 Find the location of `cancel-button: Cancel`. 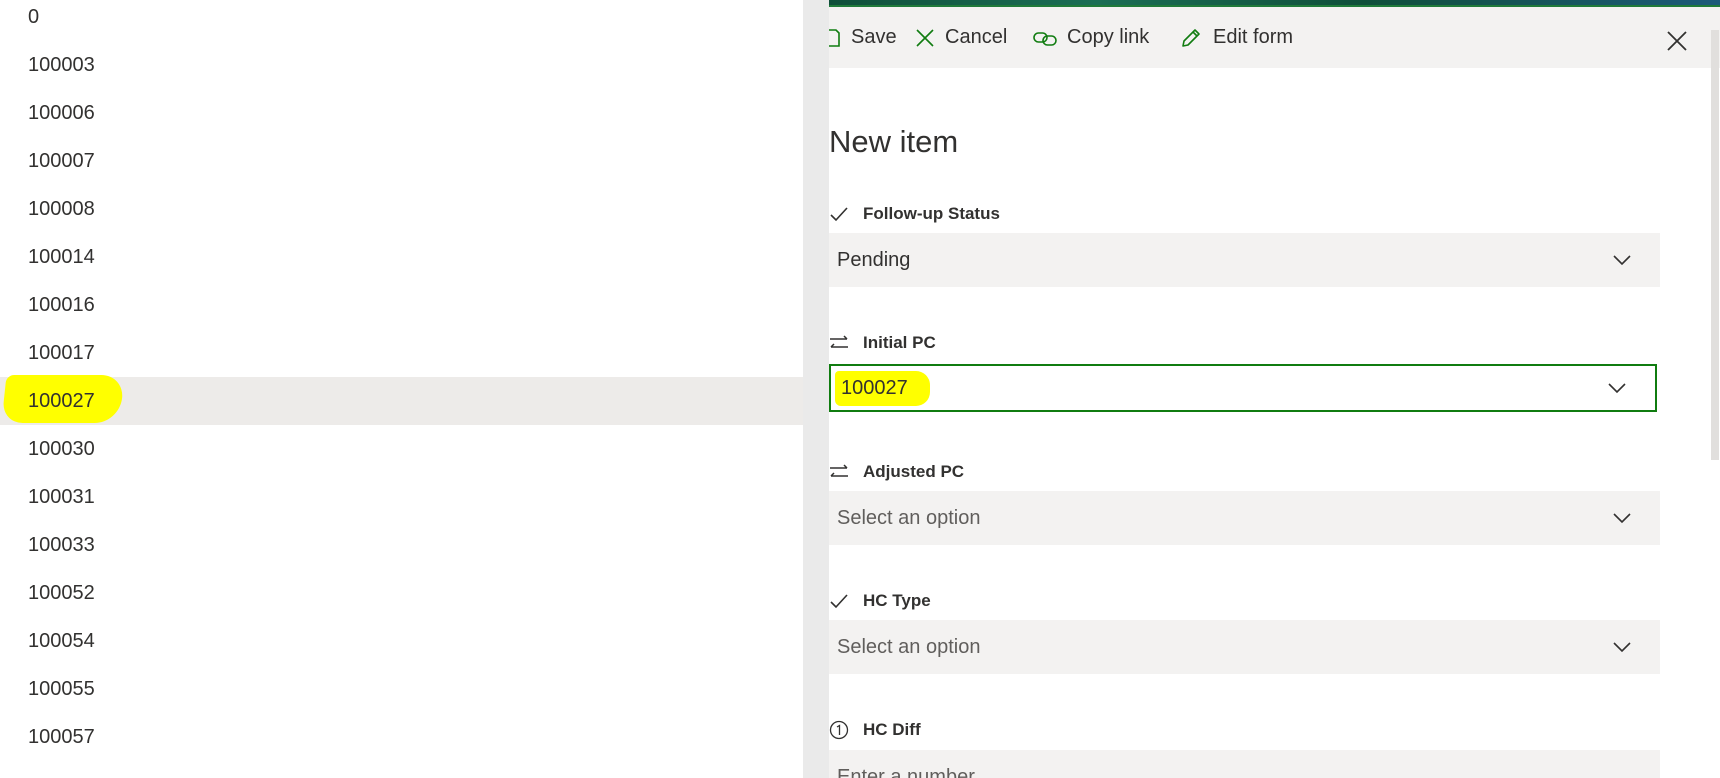

cancel-button: Cancel is located at coordinates (961, 37).